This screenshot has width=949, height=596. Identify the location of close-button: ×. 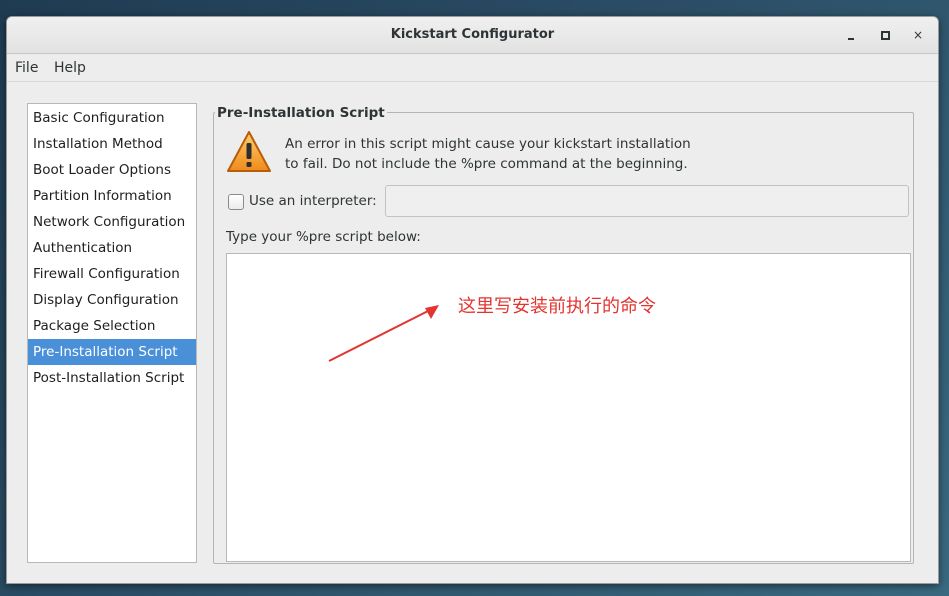
(918, 35).